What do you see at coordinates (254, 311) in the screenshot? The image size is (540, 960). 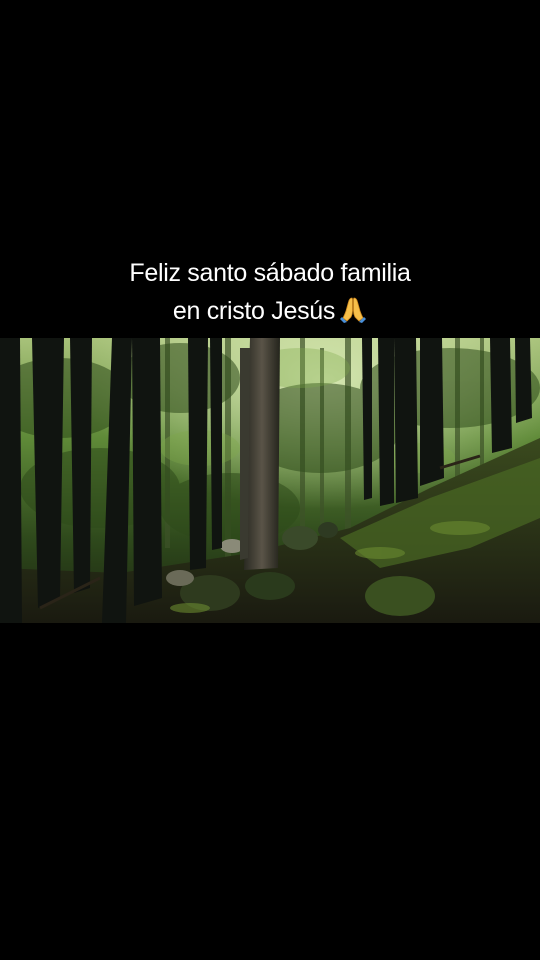 I see `caption-line-2: en cristo Jesús` at bounding box center [254, 311].